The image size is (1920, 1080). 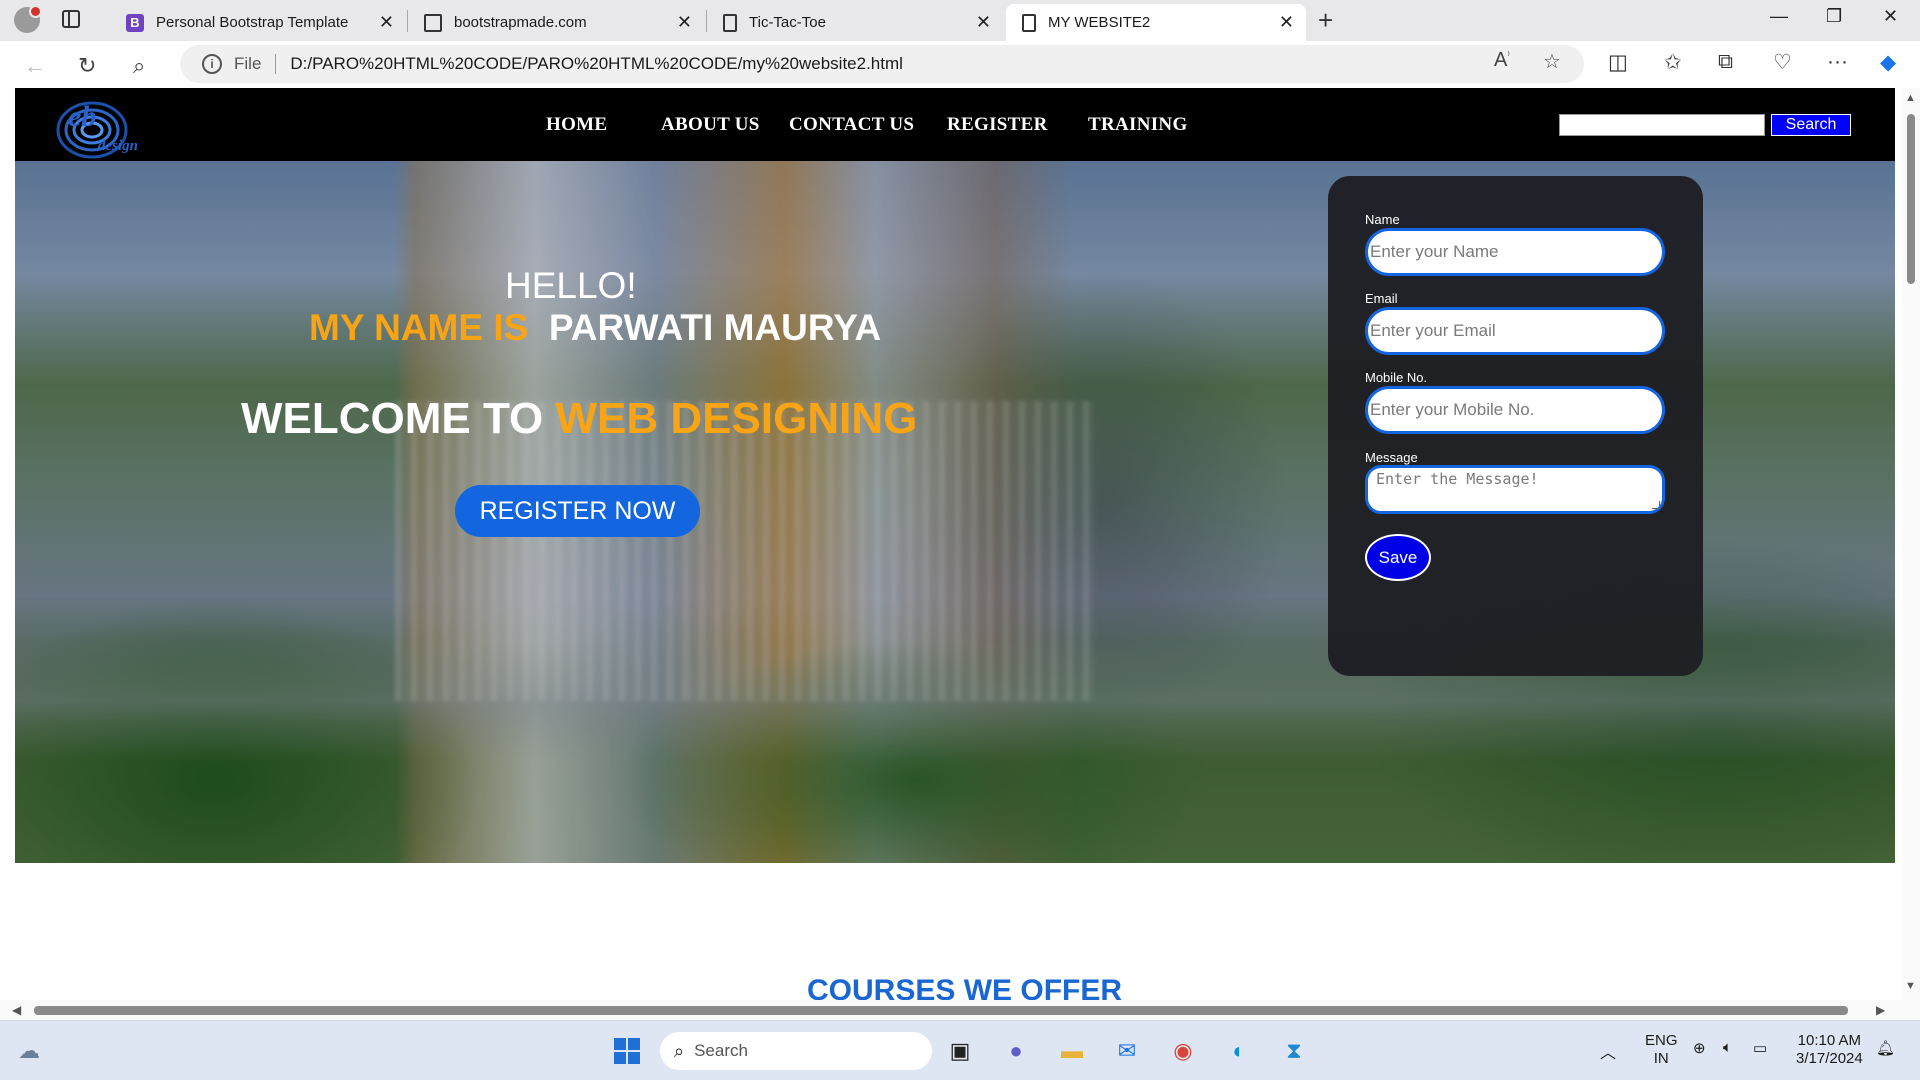 What do you see at coordinates (1138, 125) in the screenshot?
I see `nav-training: TRAINING` at bounding box center [1138, 125].